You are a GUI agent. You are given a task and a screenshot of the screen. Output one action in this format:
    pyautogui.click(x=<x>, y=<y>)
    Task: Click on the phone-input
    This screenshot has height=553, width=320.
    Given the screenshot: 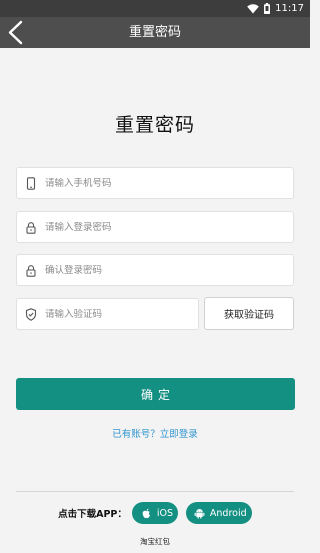 What is the action you would take?
    pyautogui.click(x=169, y=183)
    